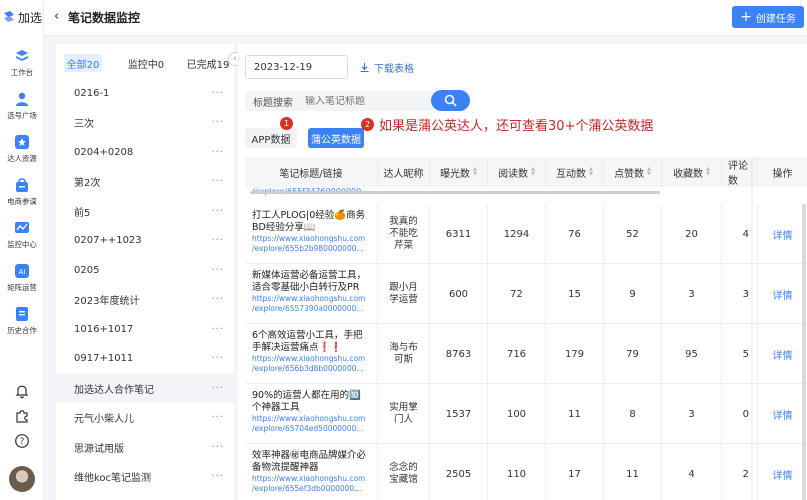  Describe the element at coordinates (145, 476) in the screenshot. I see `list-item: 维他koc笔记监测 ···` at that location.